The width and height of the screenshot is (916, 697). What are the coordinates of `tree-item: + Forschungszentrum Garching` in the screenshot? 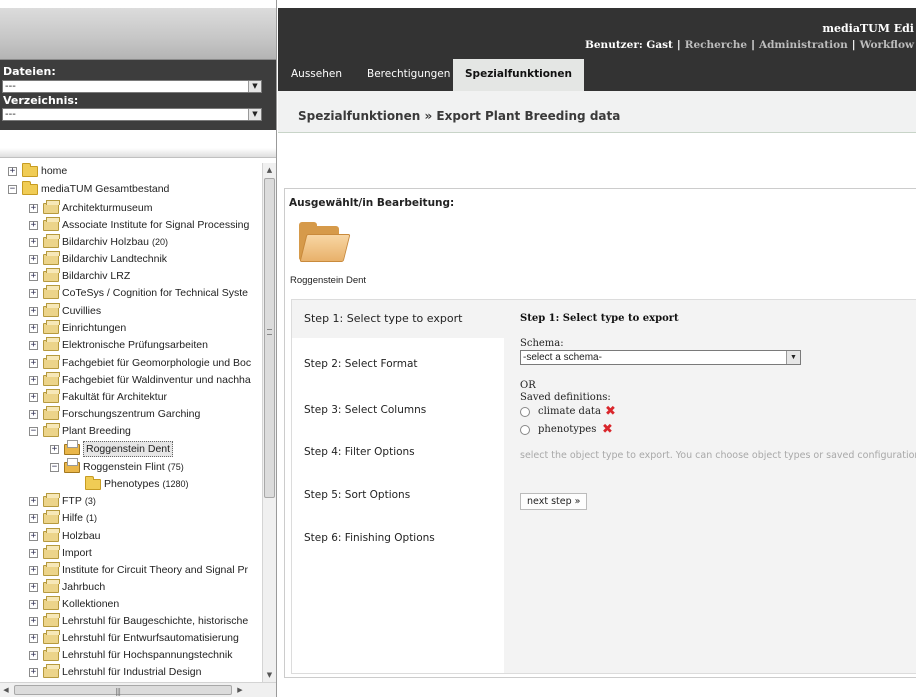 It's located at (131, 414).